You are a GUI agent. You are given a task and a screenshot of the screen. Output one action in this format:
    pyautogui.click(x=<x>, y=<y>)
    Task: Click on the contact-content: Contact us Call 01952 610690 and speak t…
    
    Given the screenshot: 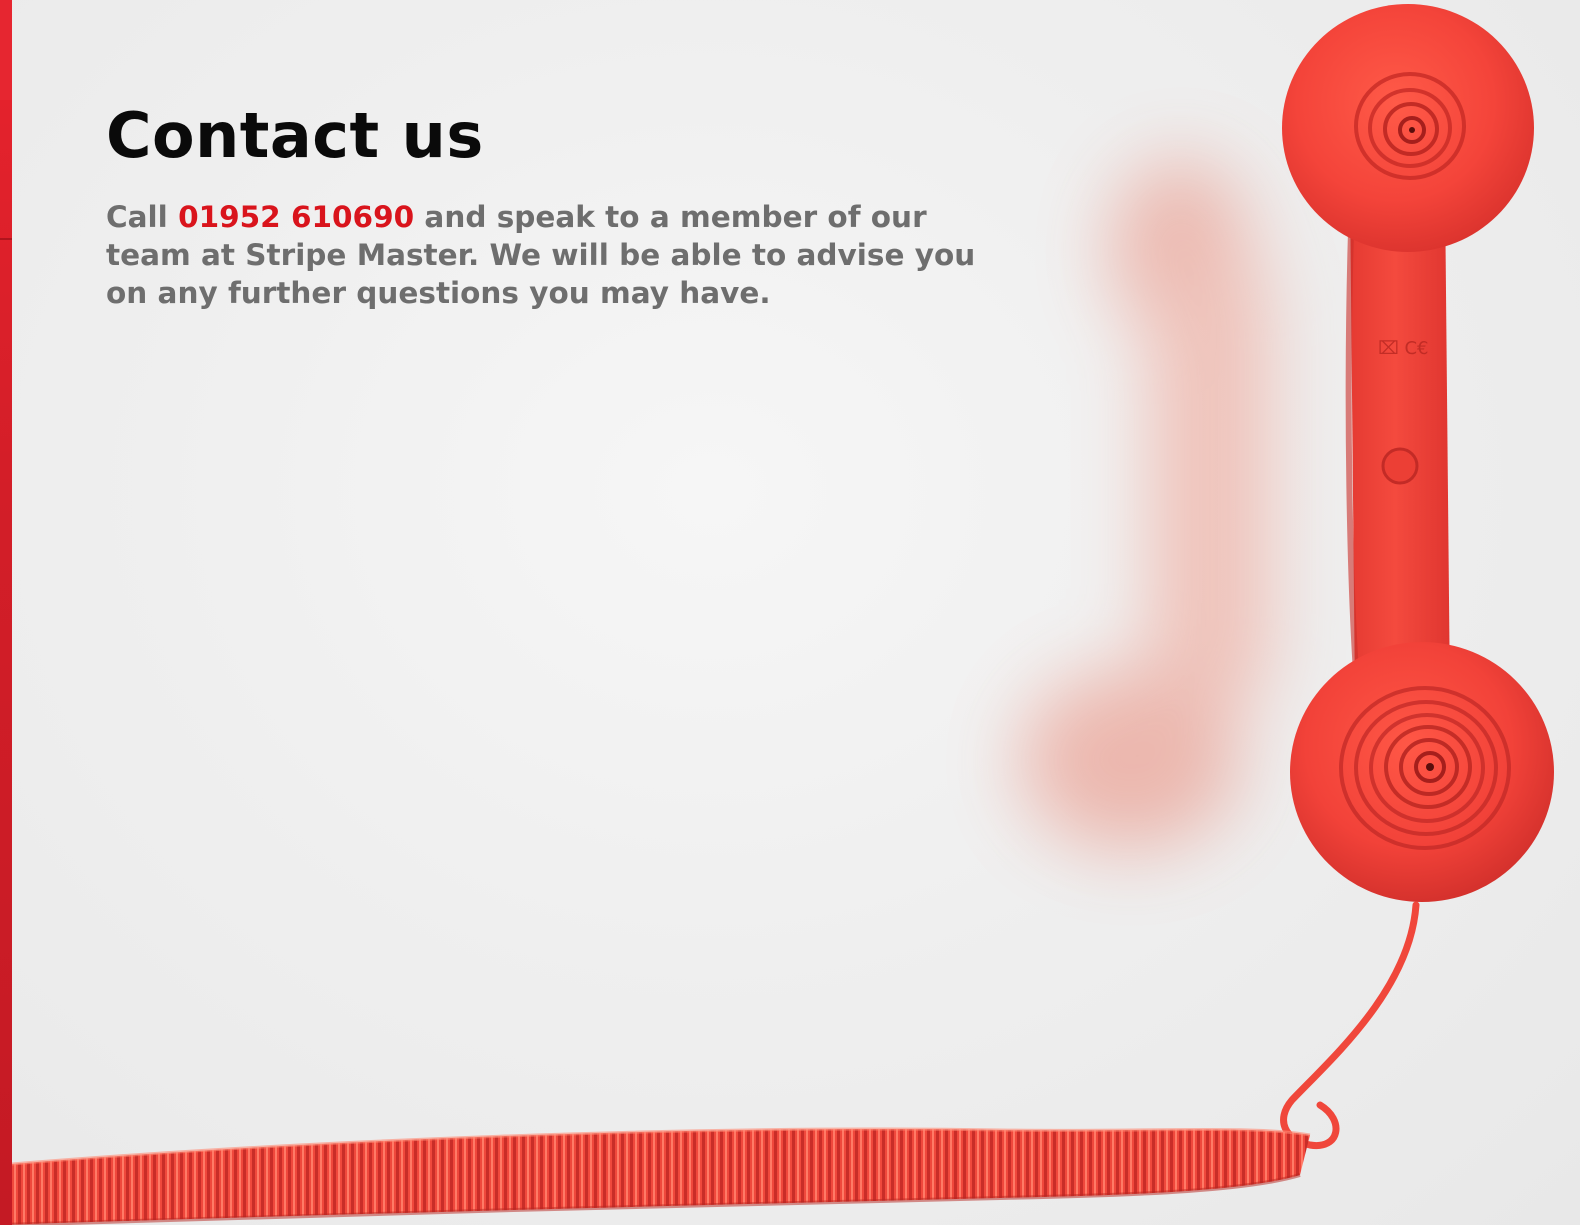 What is the action you would take?
    pyautogui.click(x=556, y=202)
    